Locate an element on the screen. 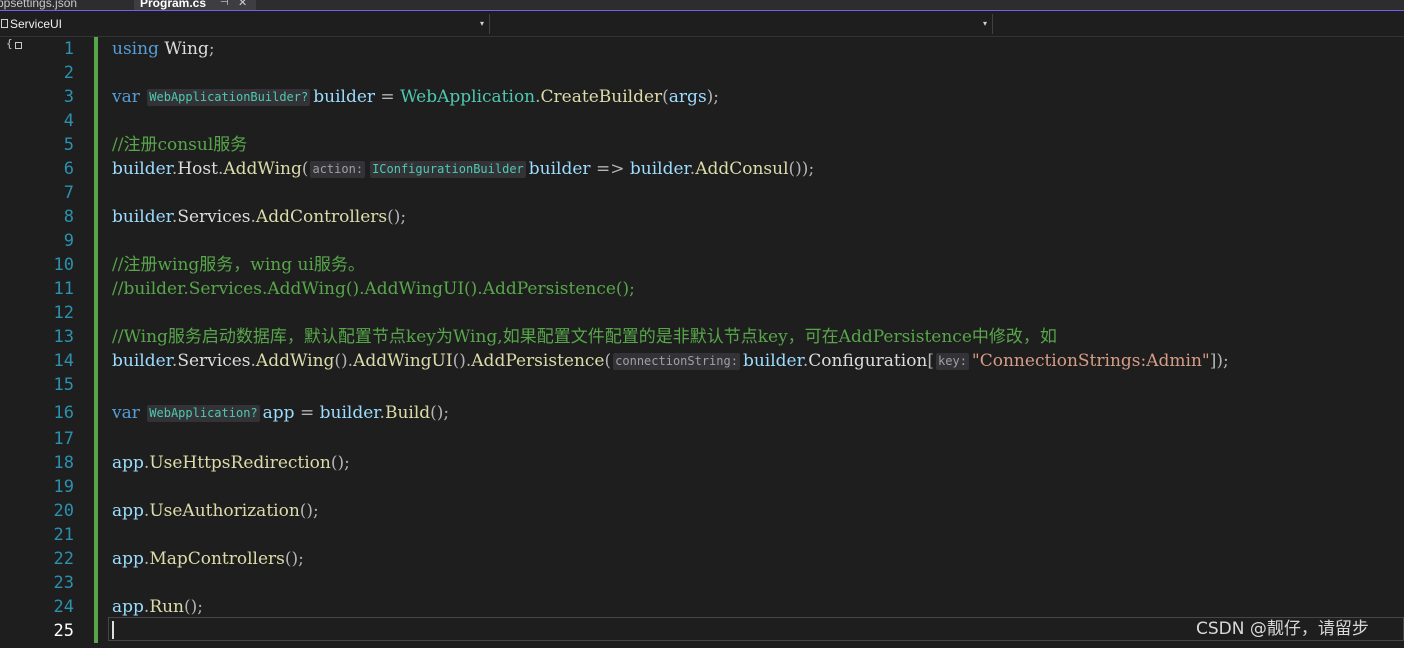 Image resolution: width=1404 pixels, height=648 pixels. code-line: 23 is located at coordinates (702, 583).